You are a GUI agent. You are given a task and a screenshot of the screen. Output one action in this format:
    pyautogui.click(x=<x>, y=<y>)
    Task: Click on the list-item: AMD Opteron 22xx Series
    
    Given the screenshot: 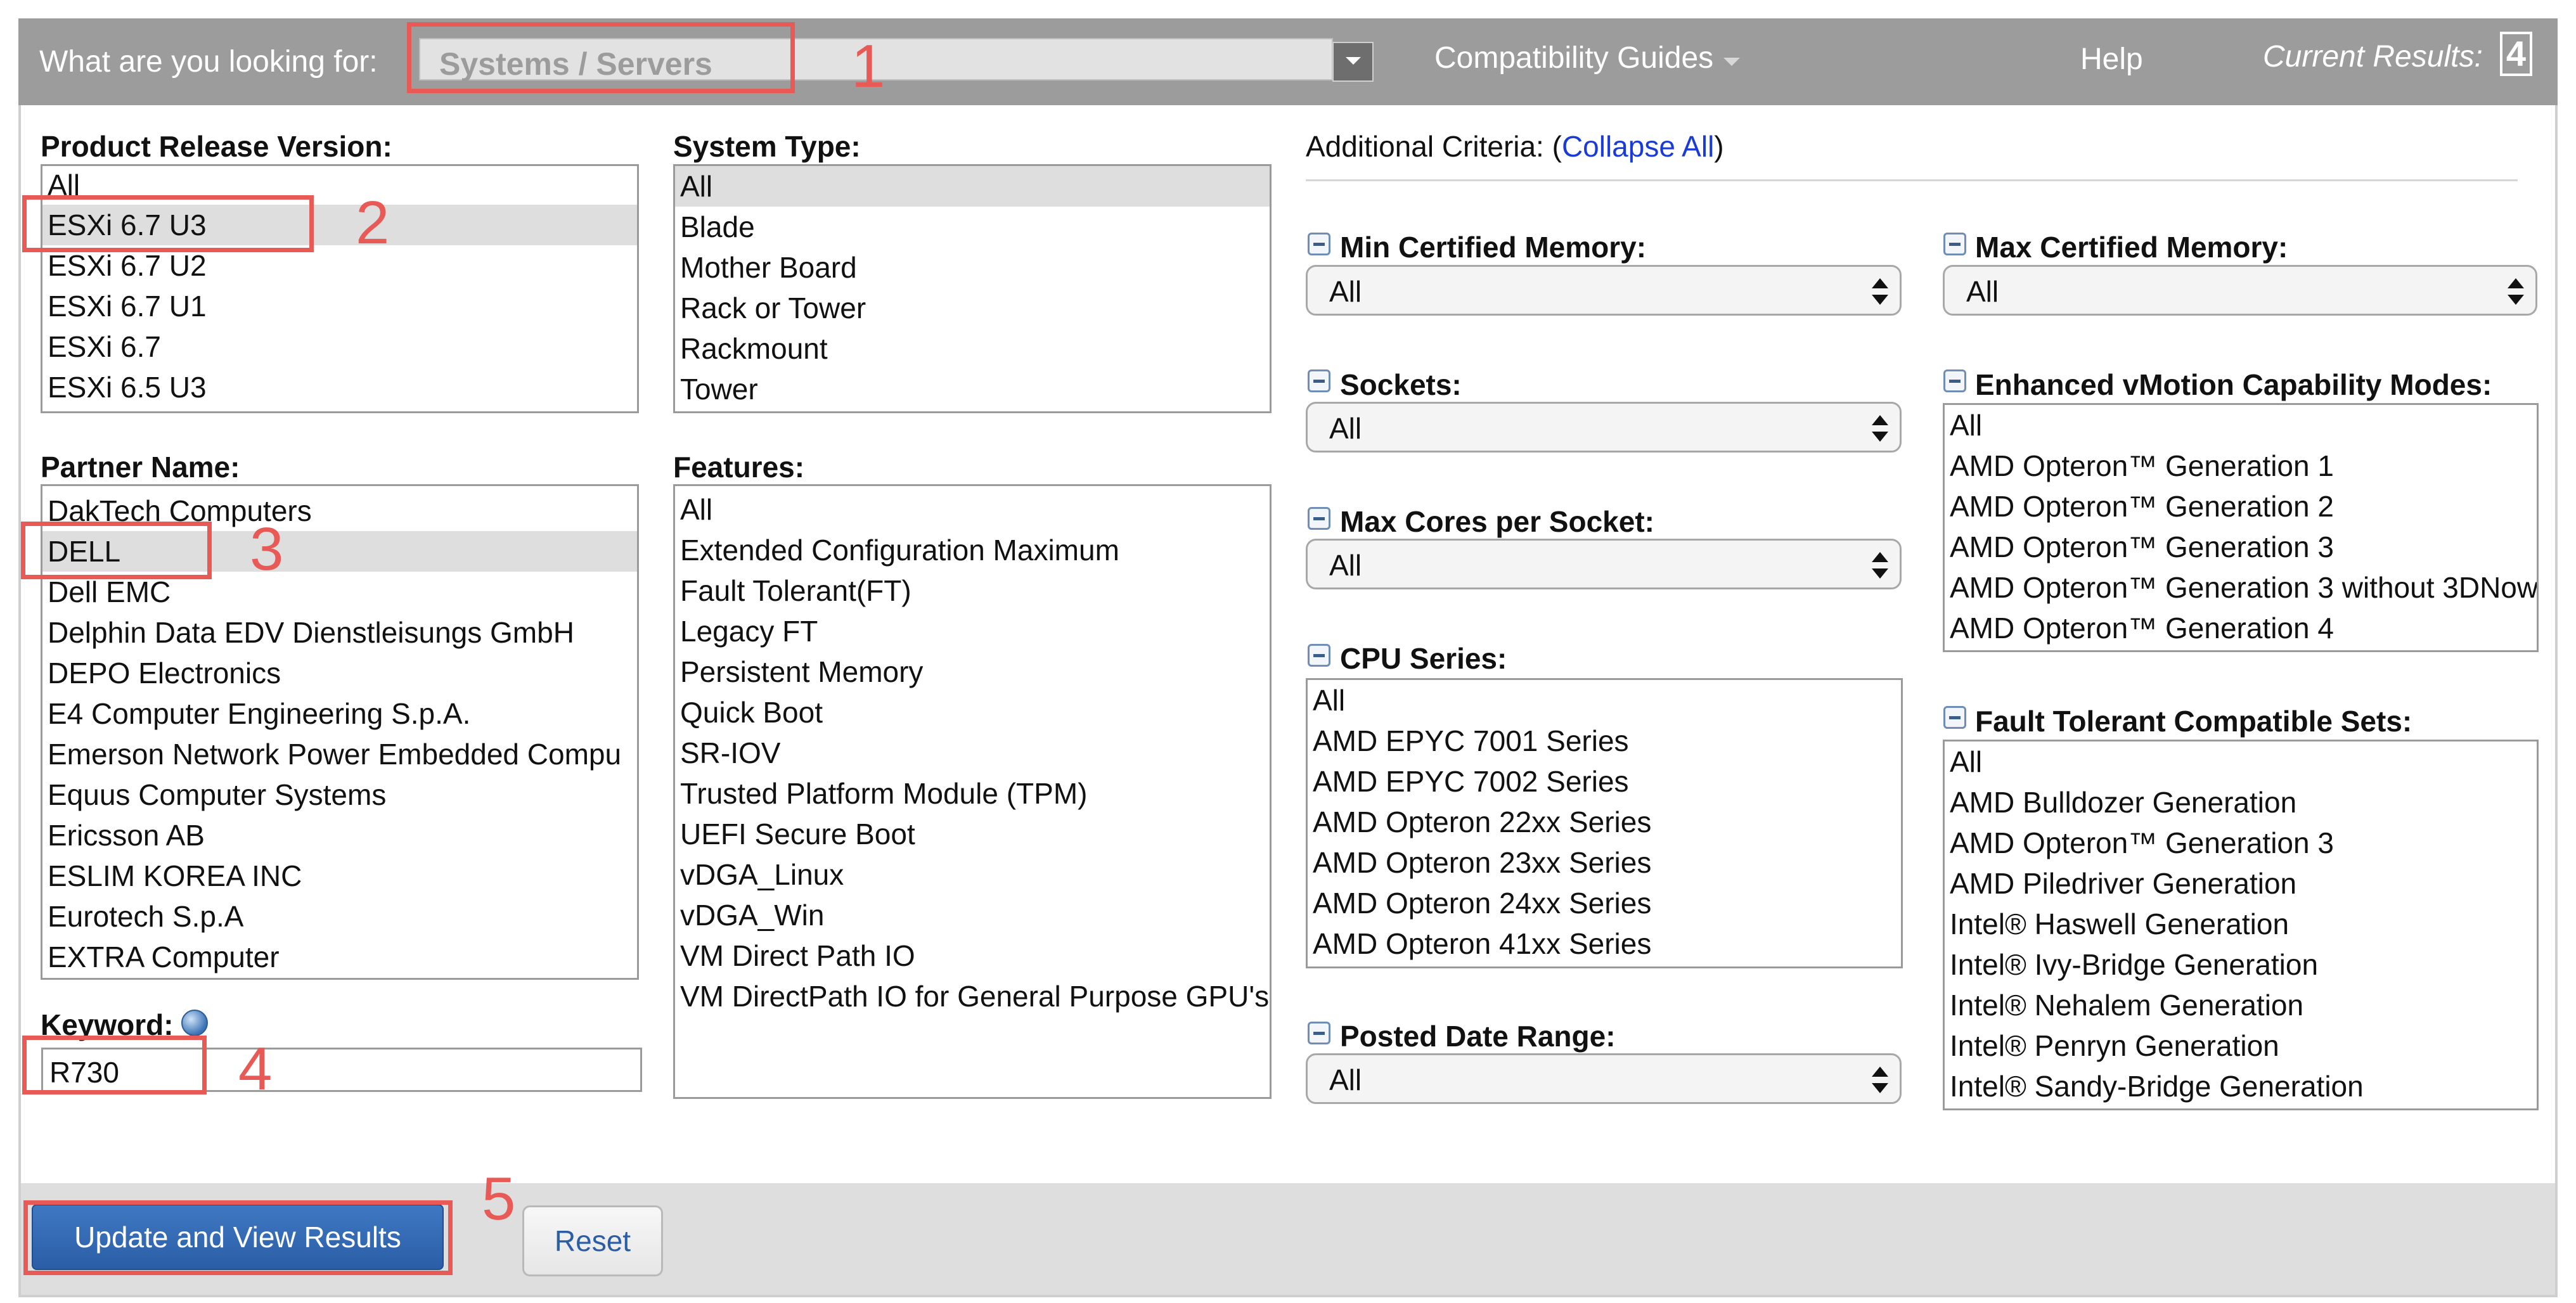 What is the action you would take?
    pyautogui.click(x=1604, y=822)
    